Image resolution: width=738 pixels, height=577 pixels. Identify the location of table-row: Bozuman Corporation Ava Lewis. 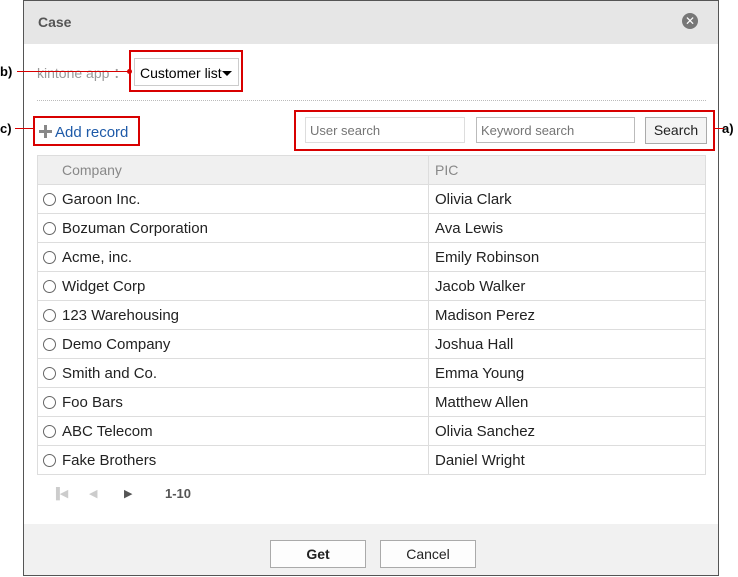
(371, 228).